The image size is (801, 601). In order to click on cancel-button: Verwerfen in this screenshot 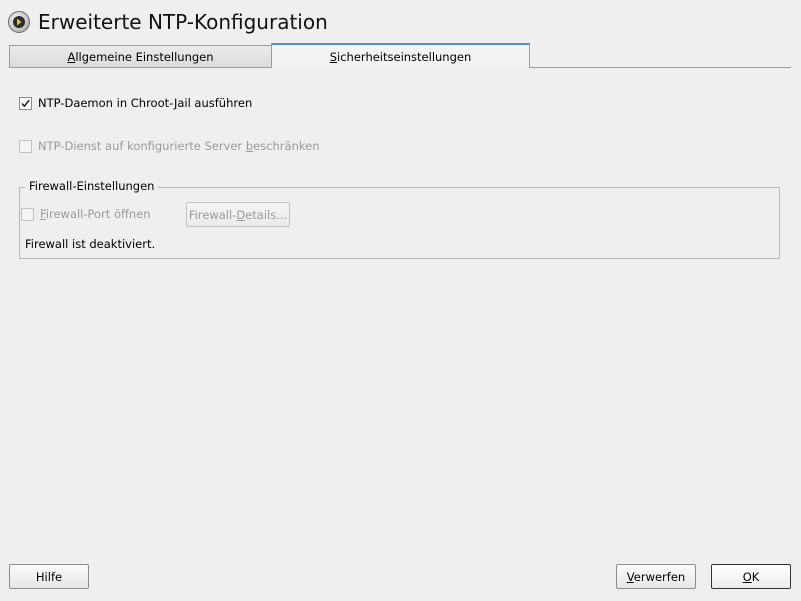, I will do `click(656, 576)`.